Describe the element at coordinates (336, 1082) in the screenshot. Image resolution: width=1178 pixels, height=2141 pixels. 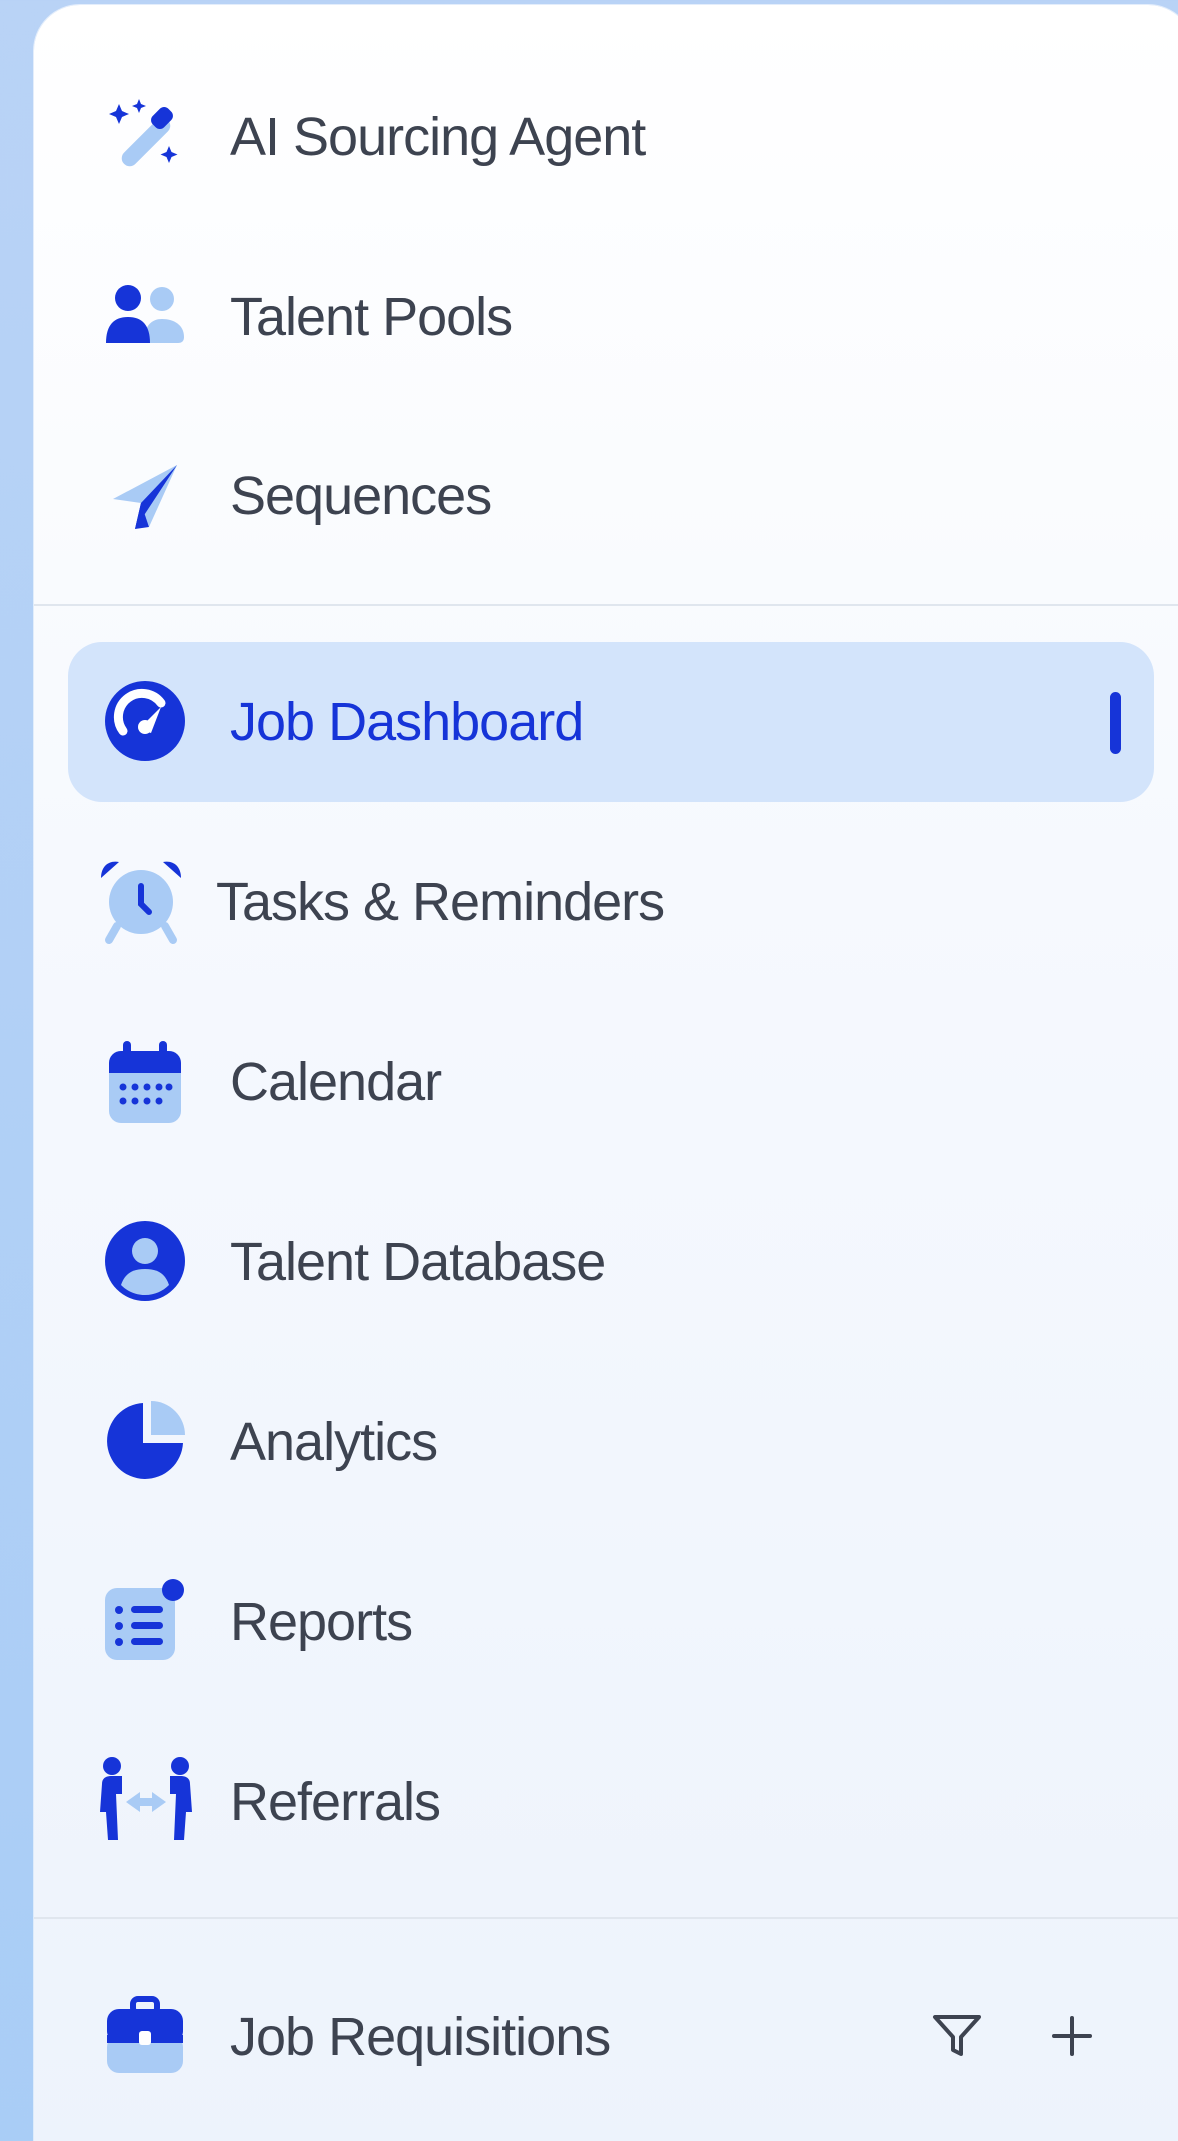
I see `sidebar-item-label: Calendar` at that location.